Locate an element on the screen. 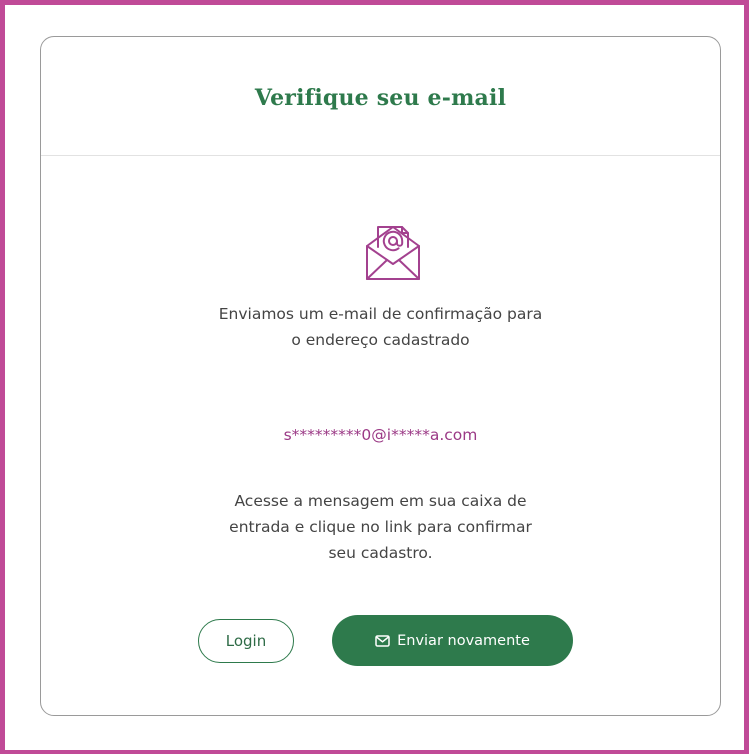 The image size is (749, 754). page-title: Verifique seu e-mail is located at coordinates (380, 98).